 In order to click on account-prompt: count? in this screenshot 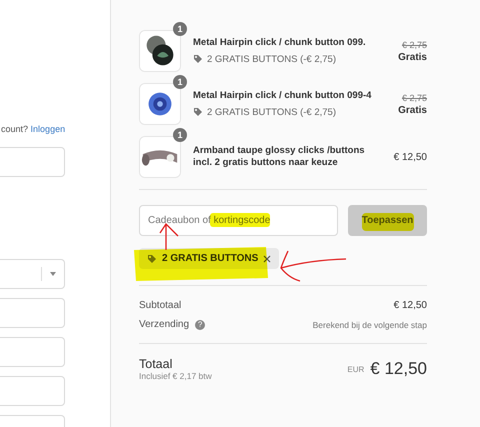, I will do `click(14, 129)`.